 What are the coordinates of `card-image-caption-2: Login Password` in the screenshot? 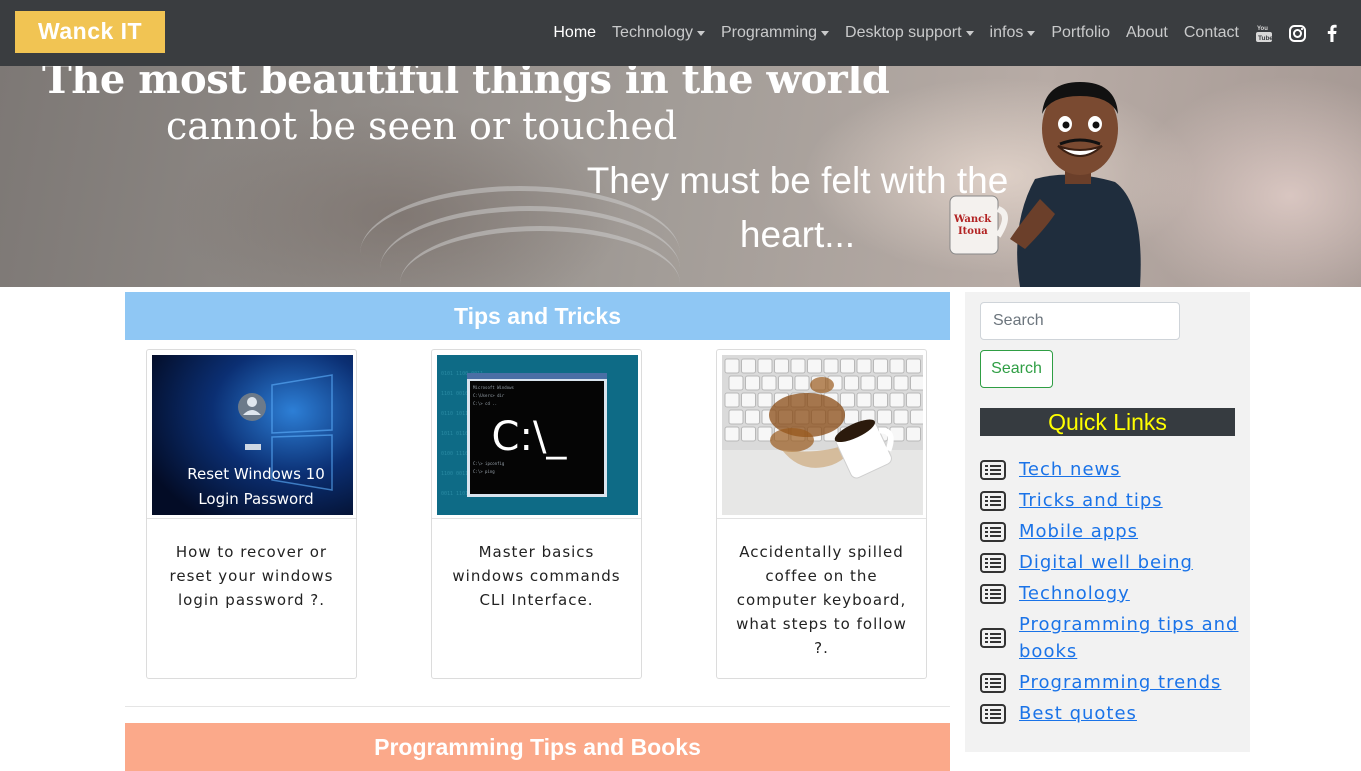 It's located at (255, 499).